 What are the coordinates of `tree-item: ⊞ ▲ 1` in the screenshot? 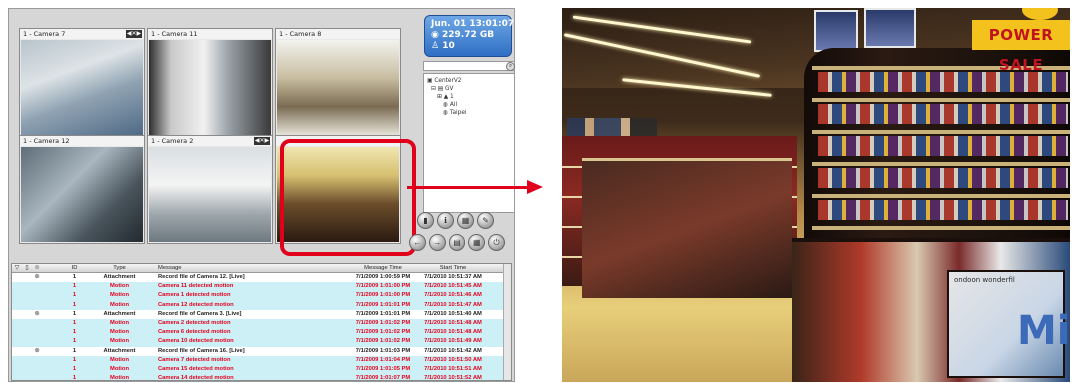 It's located at (469, 97).